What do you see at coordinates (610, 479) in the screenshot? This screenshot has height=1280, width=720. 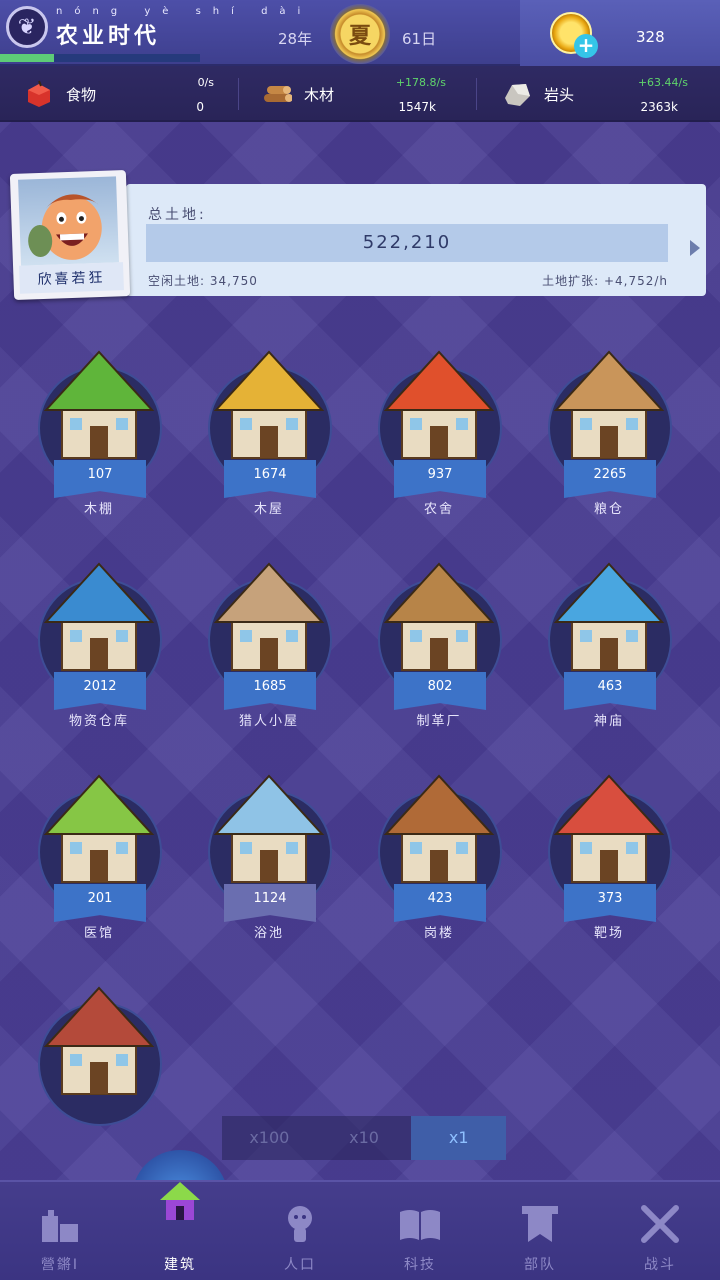 I see `building-count: 2265` at bounding box center [610, 479].